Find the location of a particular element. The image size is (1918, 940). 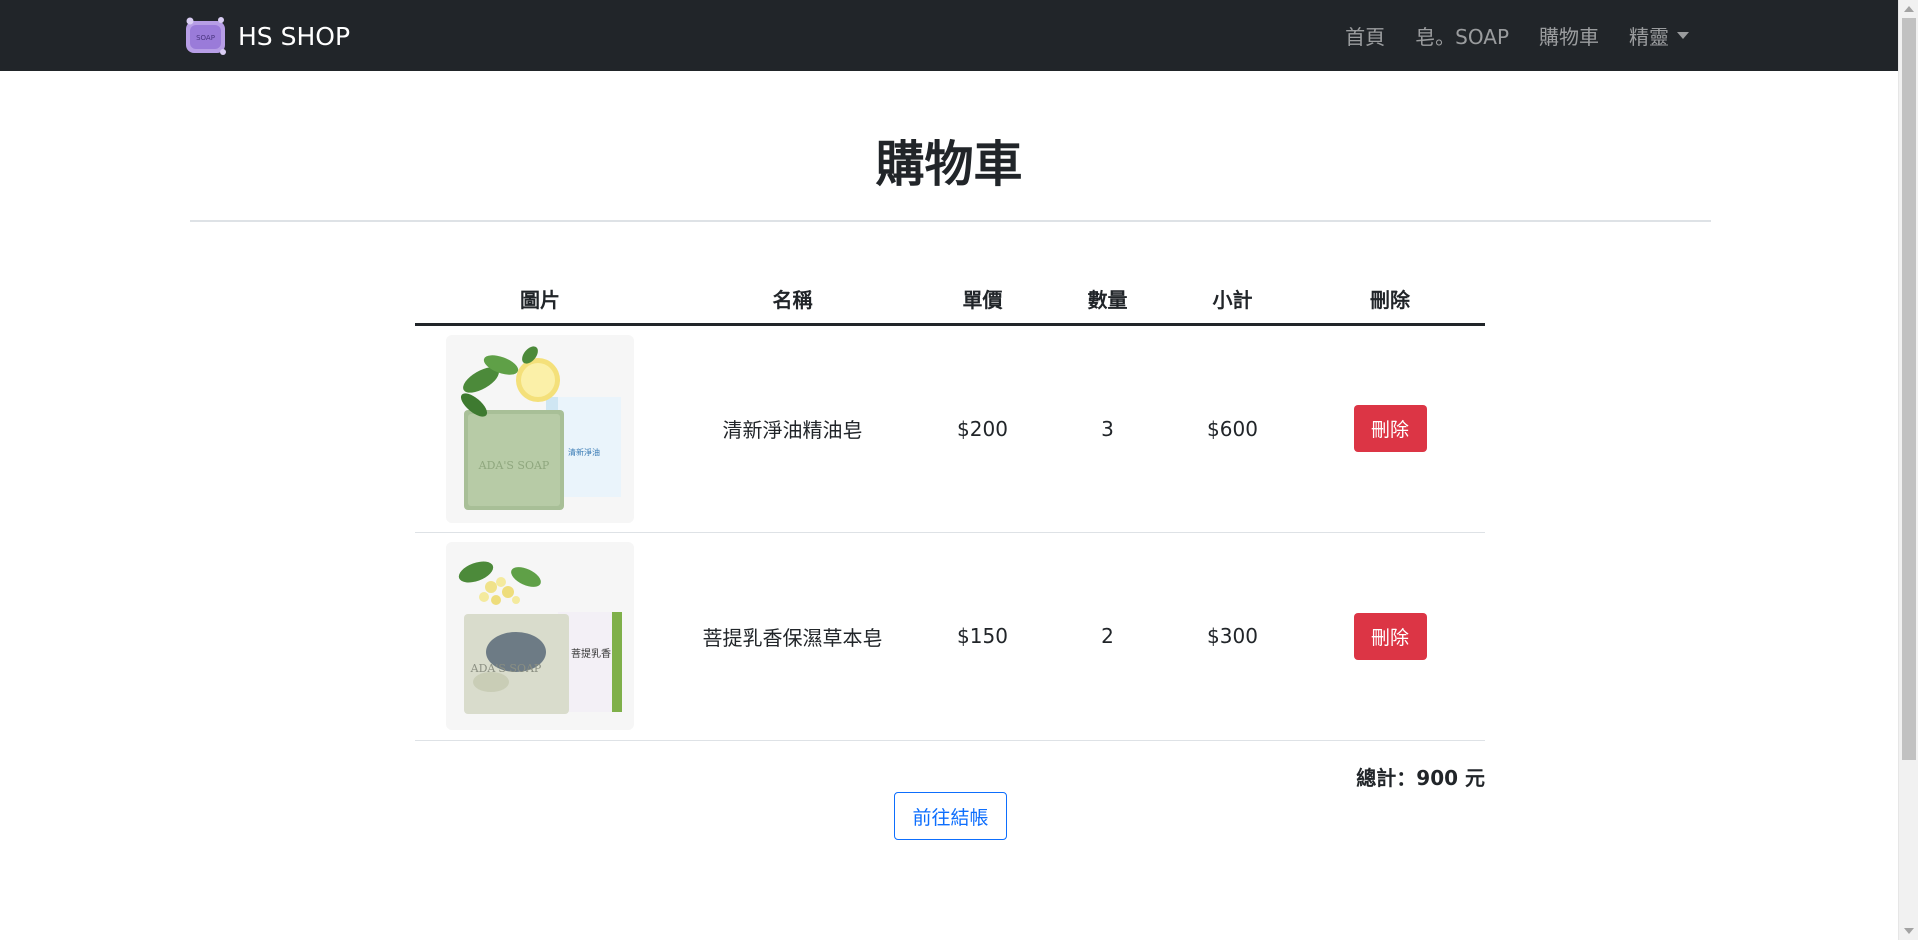

box-label: 菩提乳香 is located at coordinates (591, 653).